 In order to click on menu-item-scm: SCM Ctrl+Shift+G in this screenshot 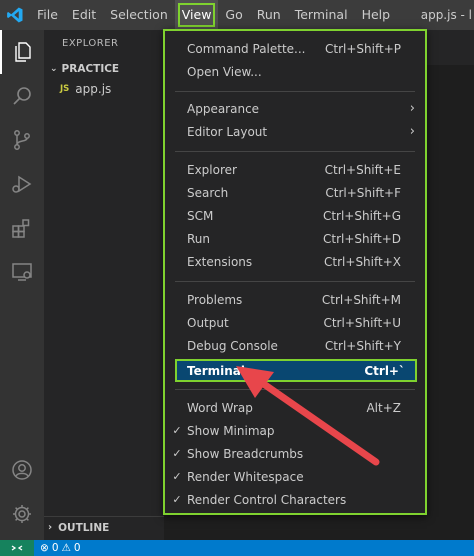, I will do `click(295, 215)`.